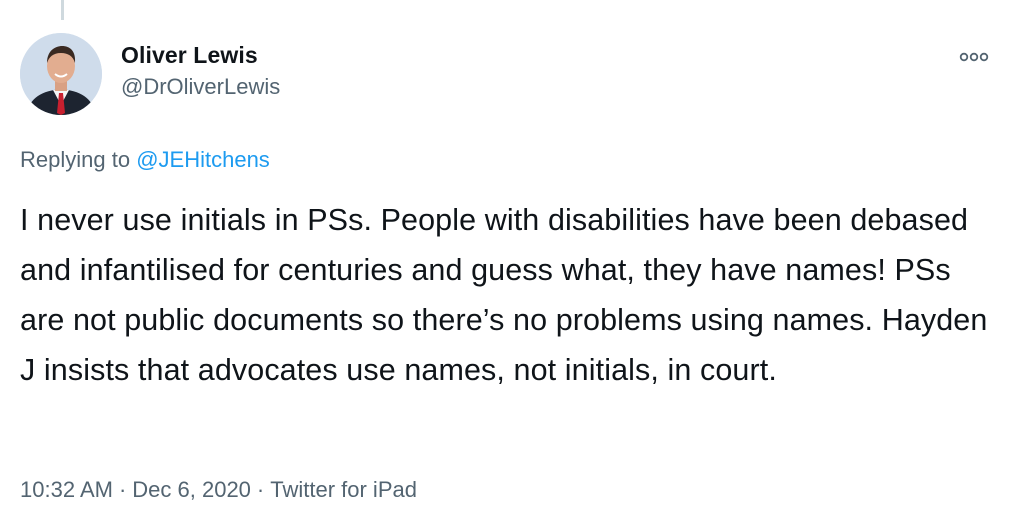  I want to click on tweet-source-link: Twitter for iPad, so click(343, 489).